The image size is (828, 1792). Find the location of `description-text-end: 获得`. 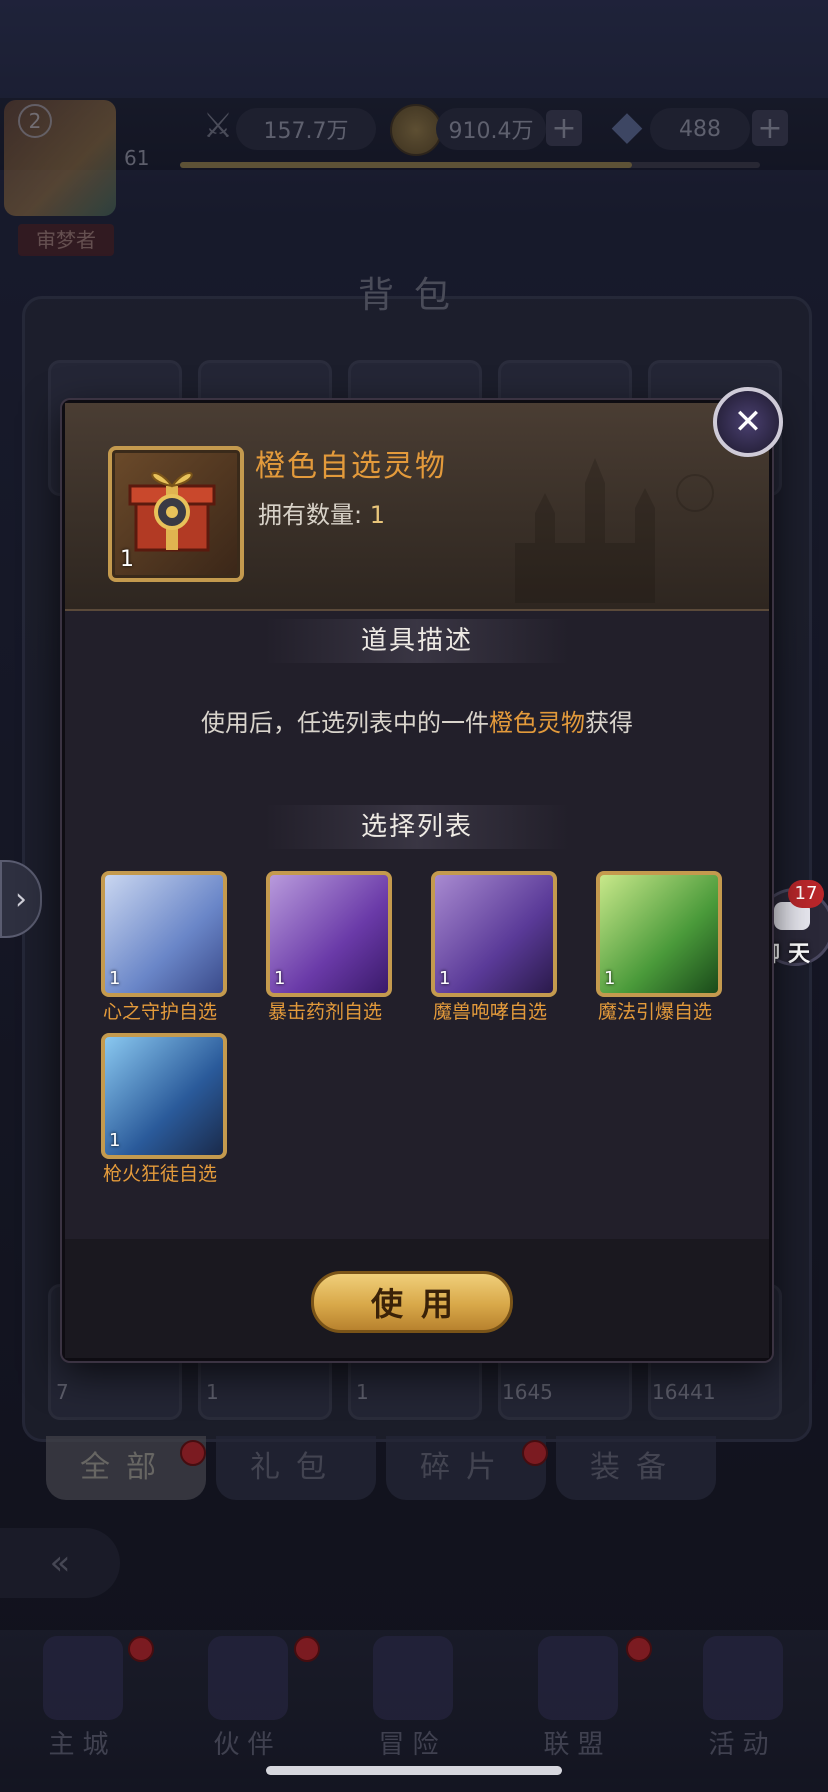

description-text-end: 获得 is located at coordinates (609, 723).